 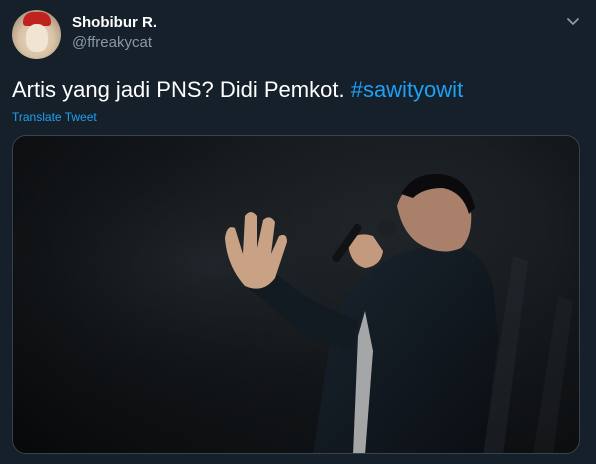 I want to click on chevron-down-icon, so click(x=573, y=22).